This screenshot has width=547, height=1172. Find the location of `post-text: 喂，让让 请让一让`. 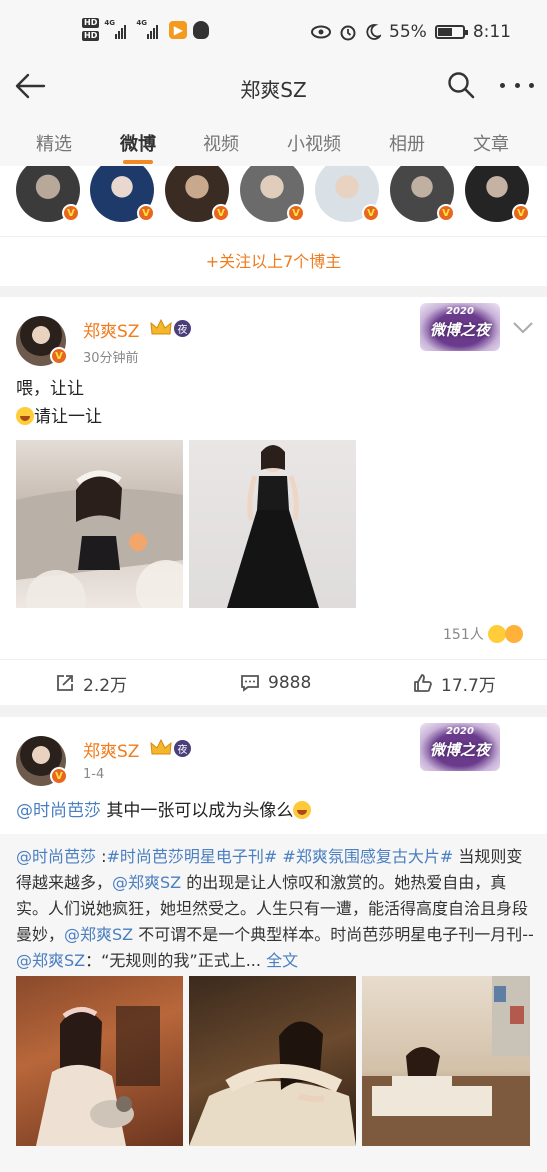

post-text: 喂，让让 请让一让 is located at coordinates (59, 403).